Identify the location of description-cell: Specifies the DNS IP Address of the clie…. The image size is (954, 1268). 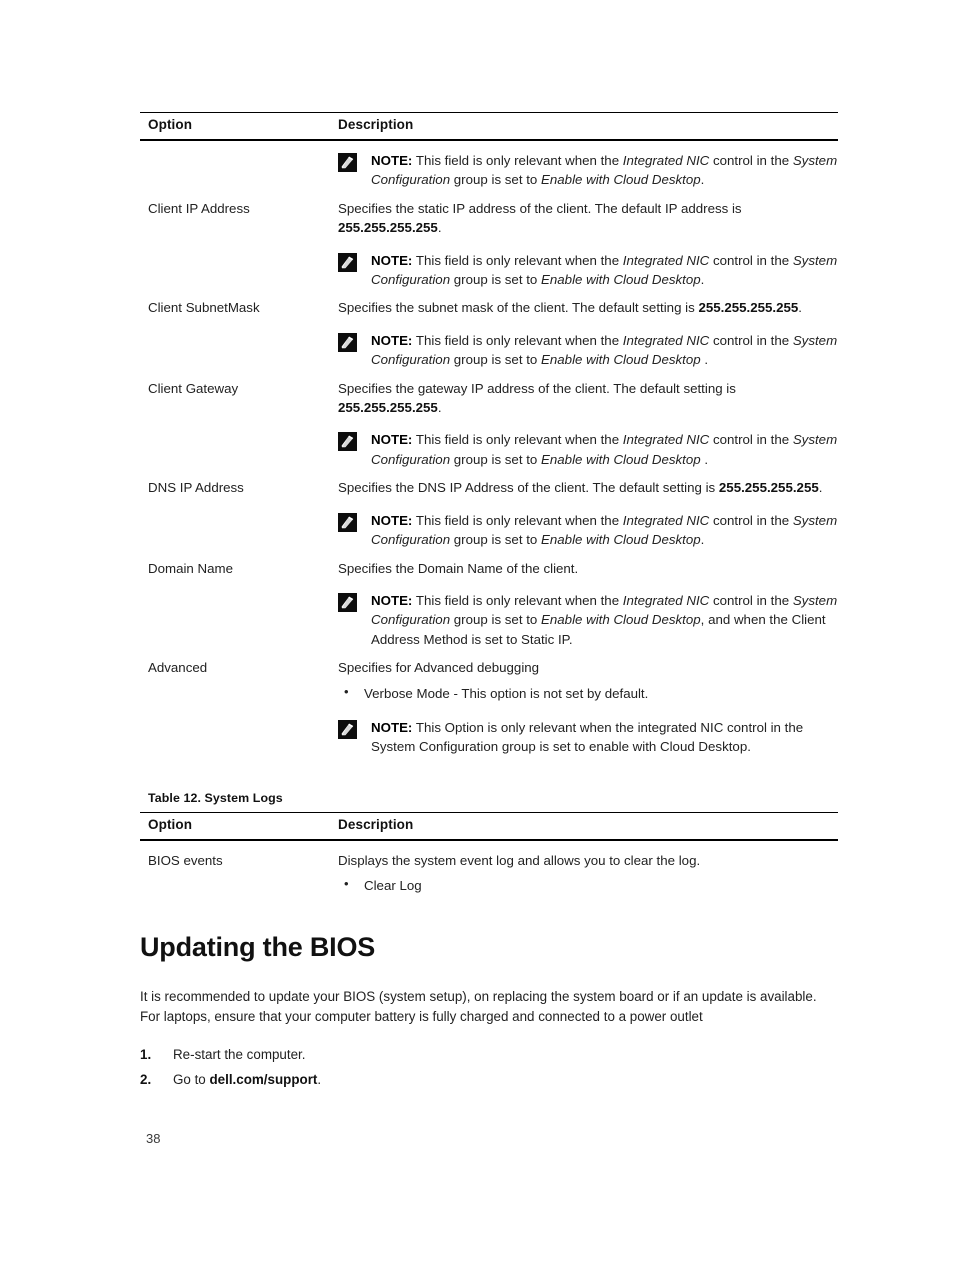
(588, 509).